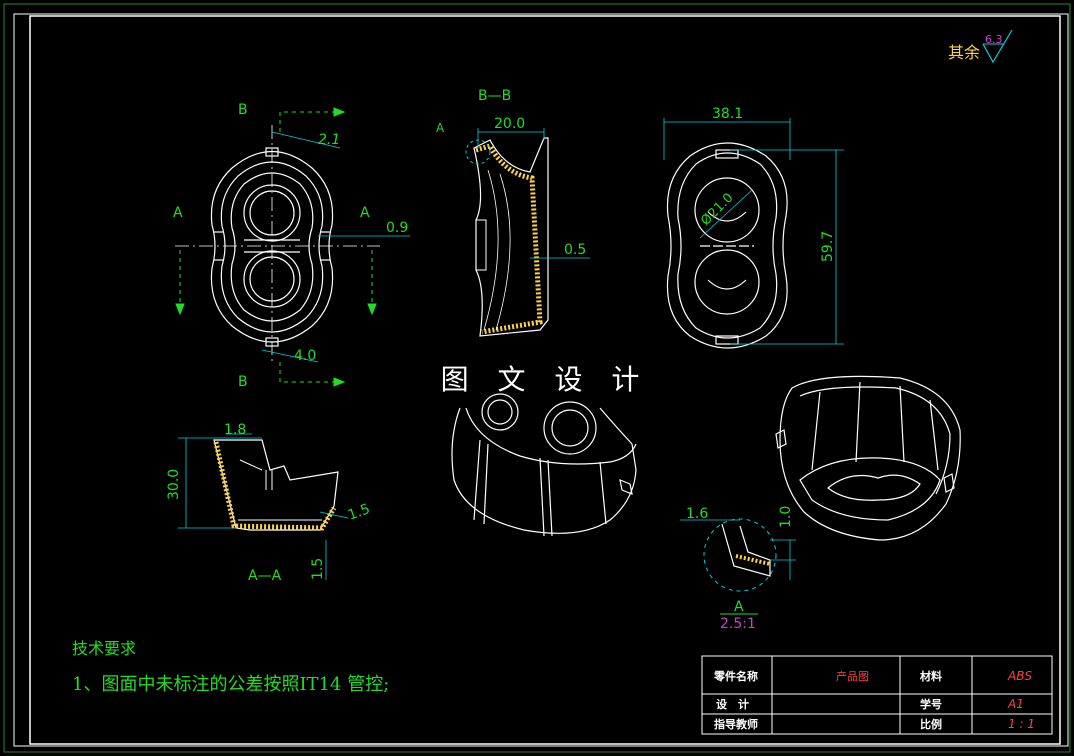  What do you see at coordinates (727, 114) in the screenshot?
I see `dim-38-1: 38.1` at bounding box center [727, 114].